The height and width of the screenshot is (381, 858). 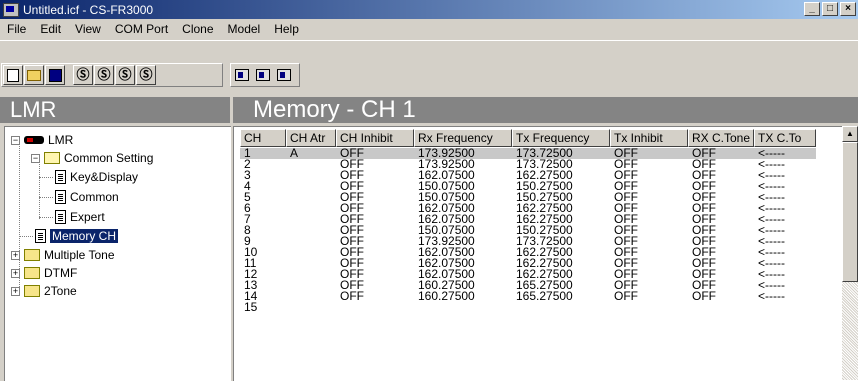 What do you see at coordinates (87, 197) in the screenshot?
I see `tree-item-common: Common` at bounding box center [87, 197].